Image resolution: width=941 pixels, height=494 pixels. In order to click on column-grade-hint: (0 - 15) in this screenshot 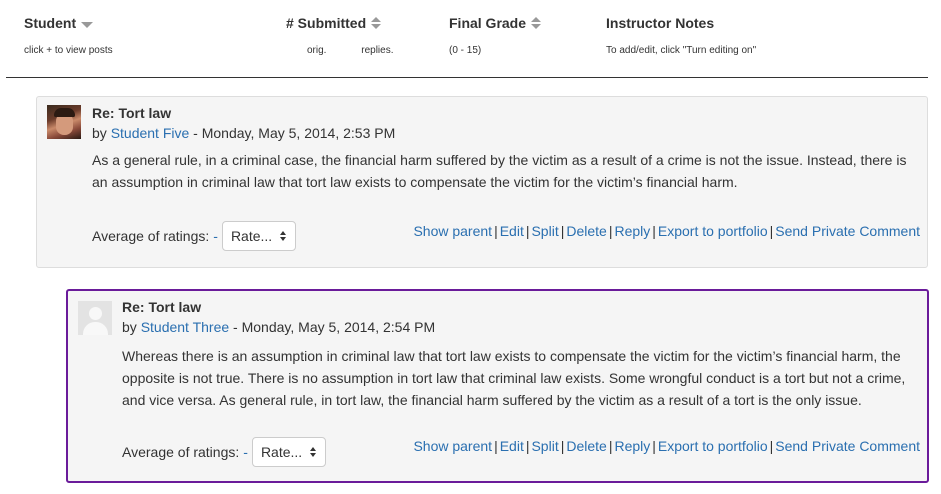, I will do `click(465, 50)`.